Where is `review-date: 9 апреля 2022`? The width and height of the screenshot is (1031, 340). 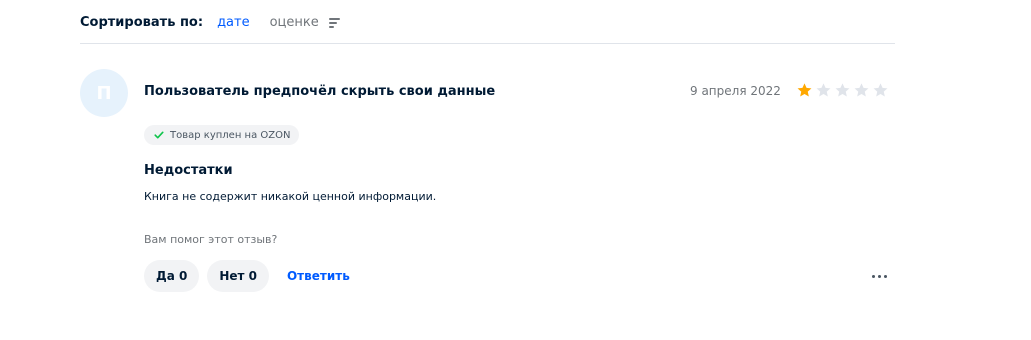
review-date: 9 апреля 2022 is located at coordinates (735, 91).